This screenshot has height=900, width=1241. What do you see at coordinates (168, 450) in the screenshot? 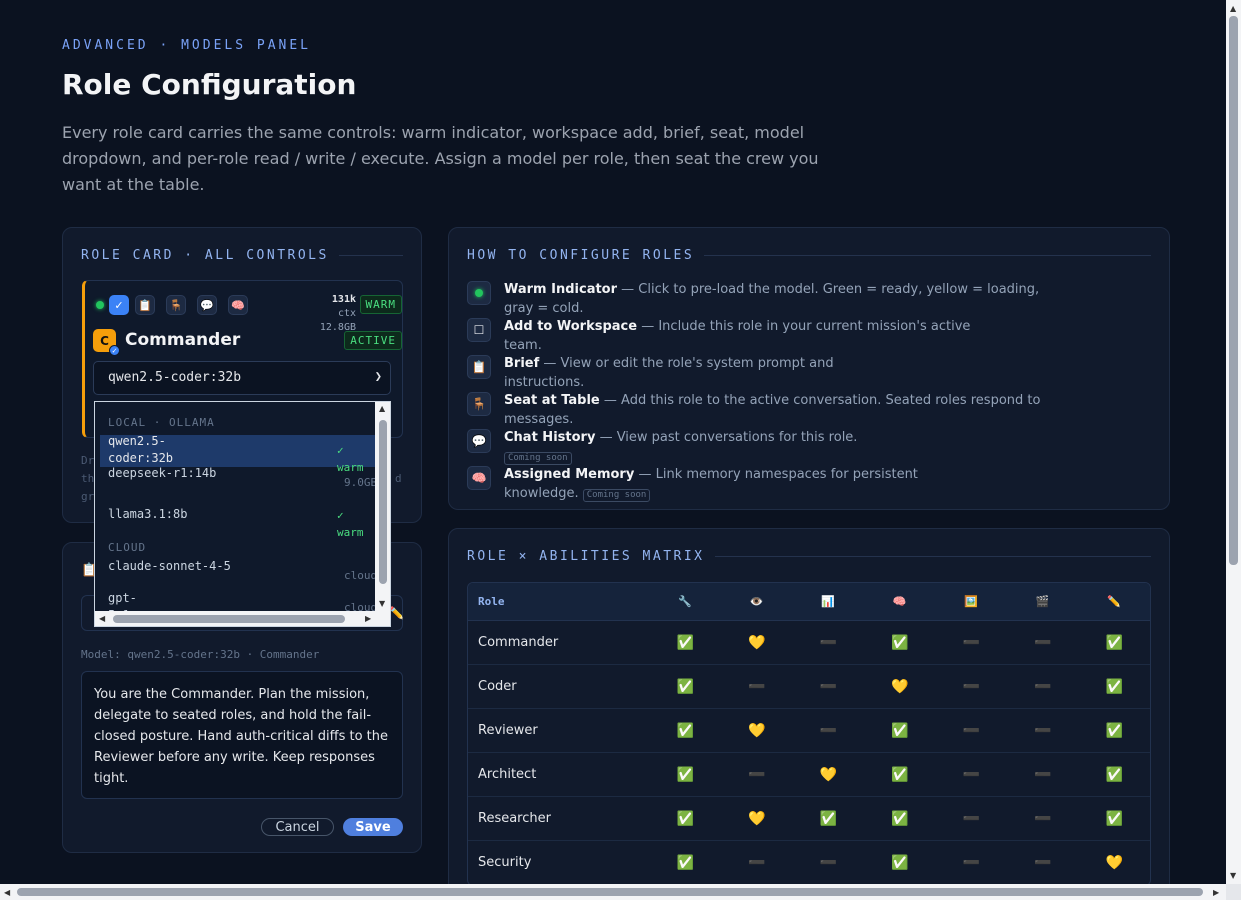
I see `option-qwen: qwen2.5-coder:32b` at bounding box center [168, 450].